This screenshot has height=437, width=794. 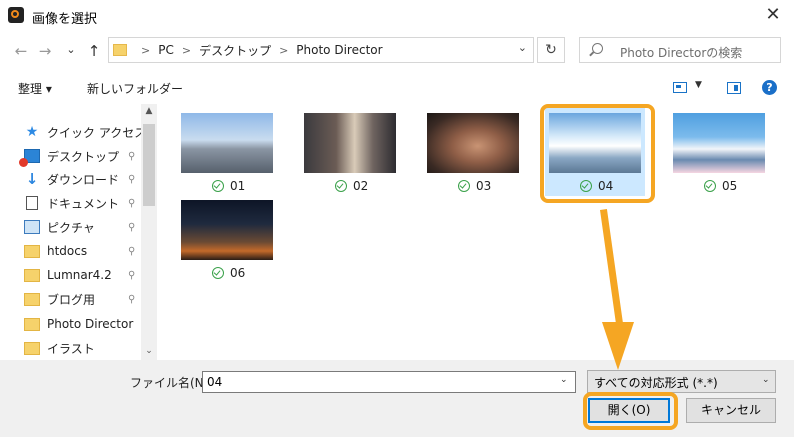 What do you see at coordinates (681, 381) in the screenshot?
I see `file-type-select: すべての対応形式 (*.*)` at bounding box center [681, 381].